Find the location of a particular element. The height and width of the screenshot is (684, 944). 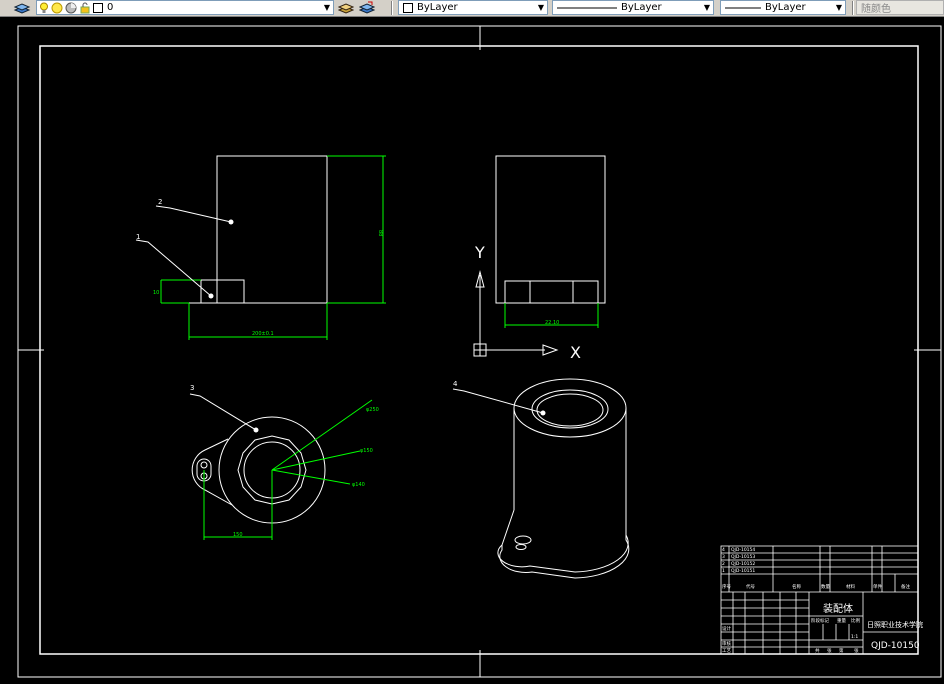

bom-no: 2 is located at coordinates (723, 564).